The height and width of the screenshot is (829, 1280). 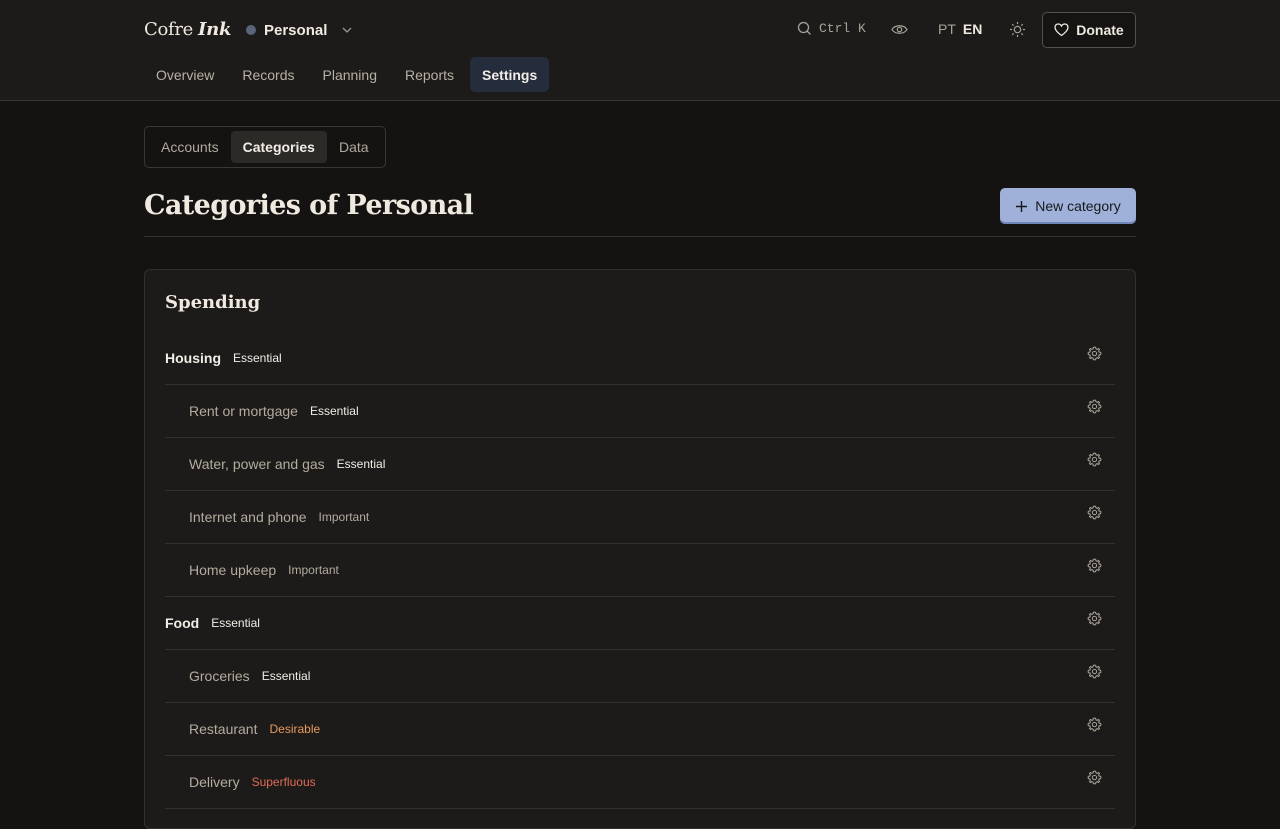 What do you see at coordinates (640, 411) in the screenshot?
I see `subcategory-row: Rent or mortgage Essential` at bounding box center [640, 411].